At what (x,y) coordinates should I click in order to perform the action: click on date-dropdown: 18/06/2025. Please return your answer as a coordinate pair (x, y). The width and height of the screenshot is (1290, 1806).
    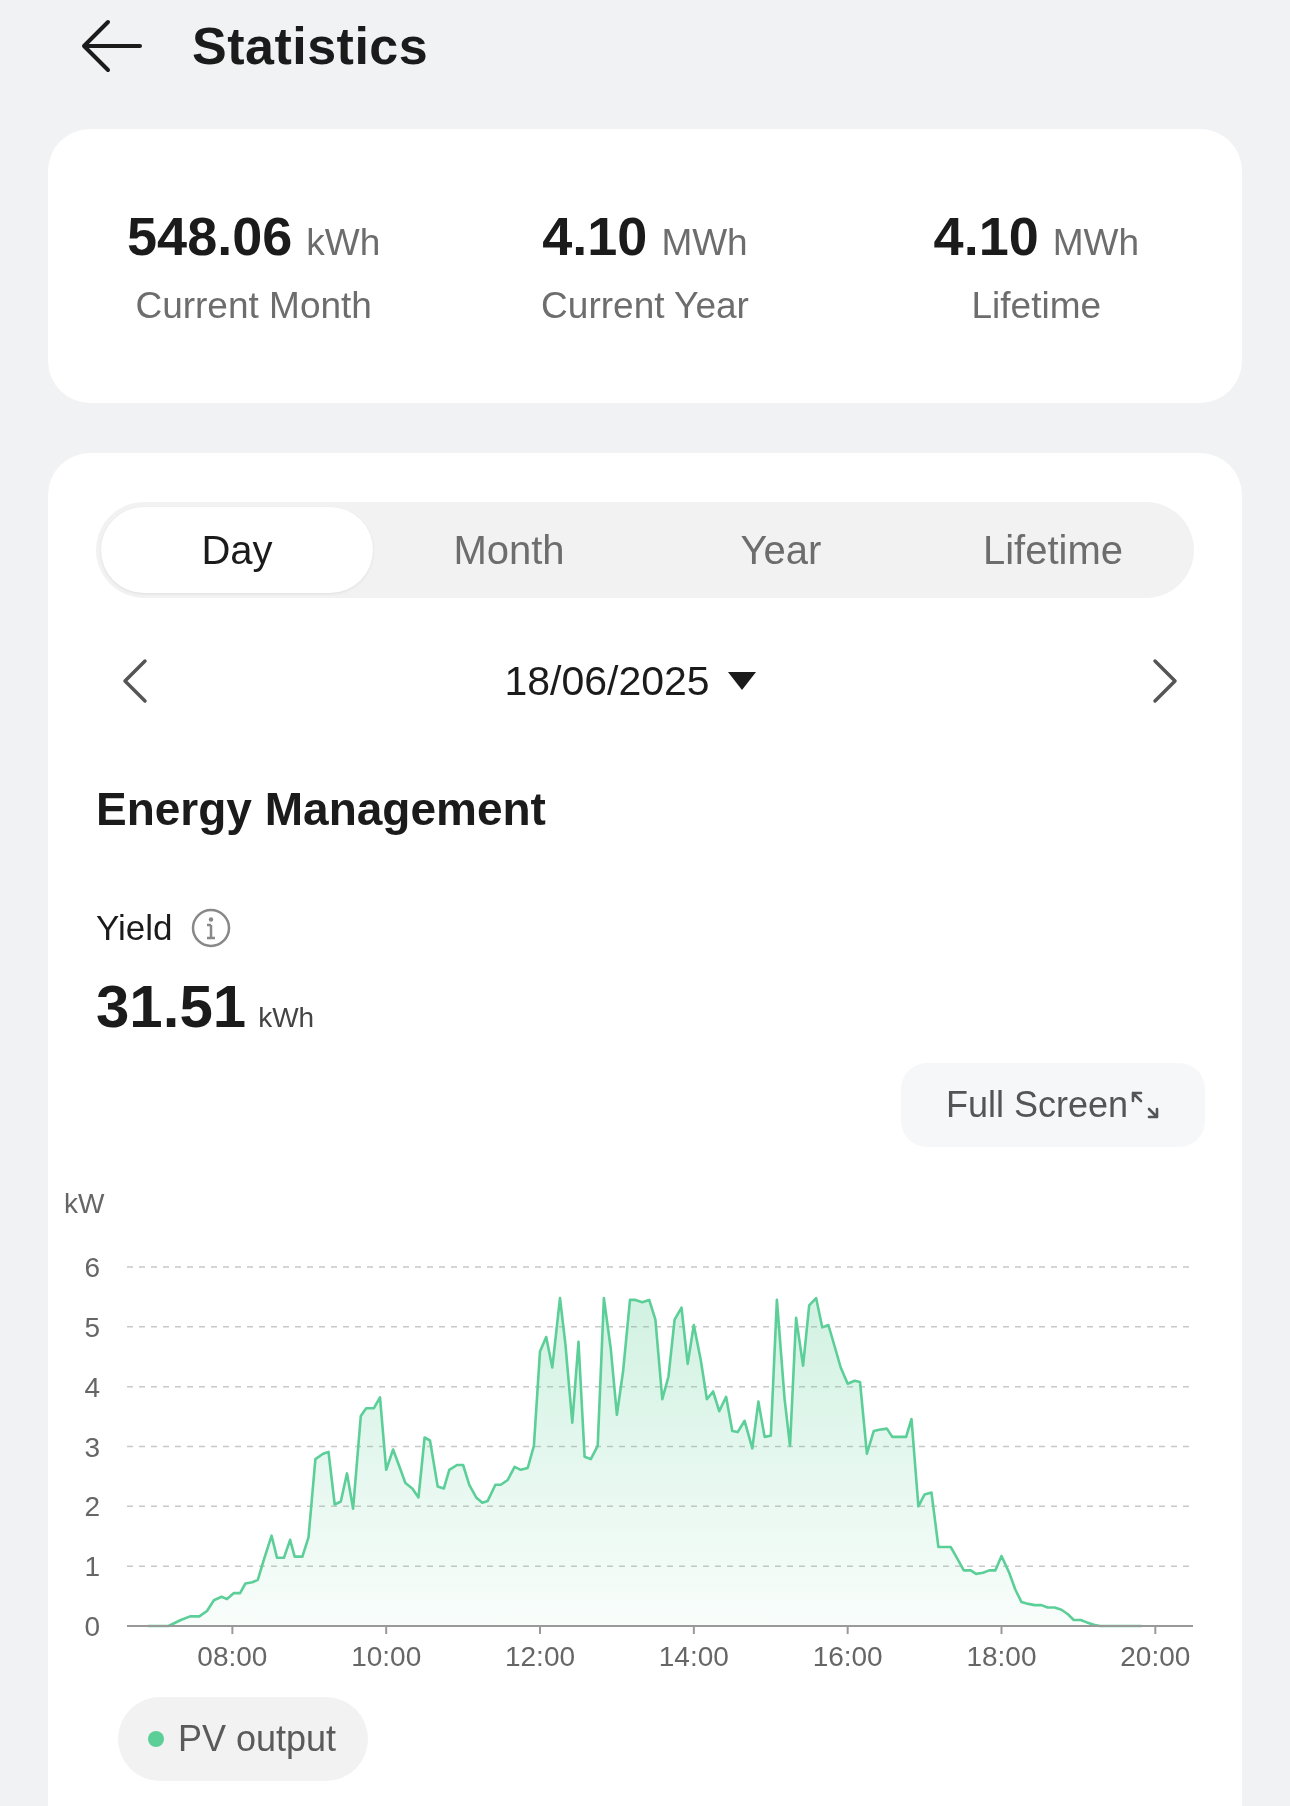
    Looking at the image, I should click on (630, 681).